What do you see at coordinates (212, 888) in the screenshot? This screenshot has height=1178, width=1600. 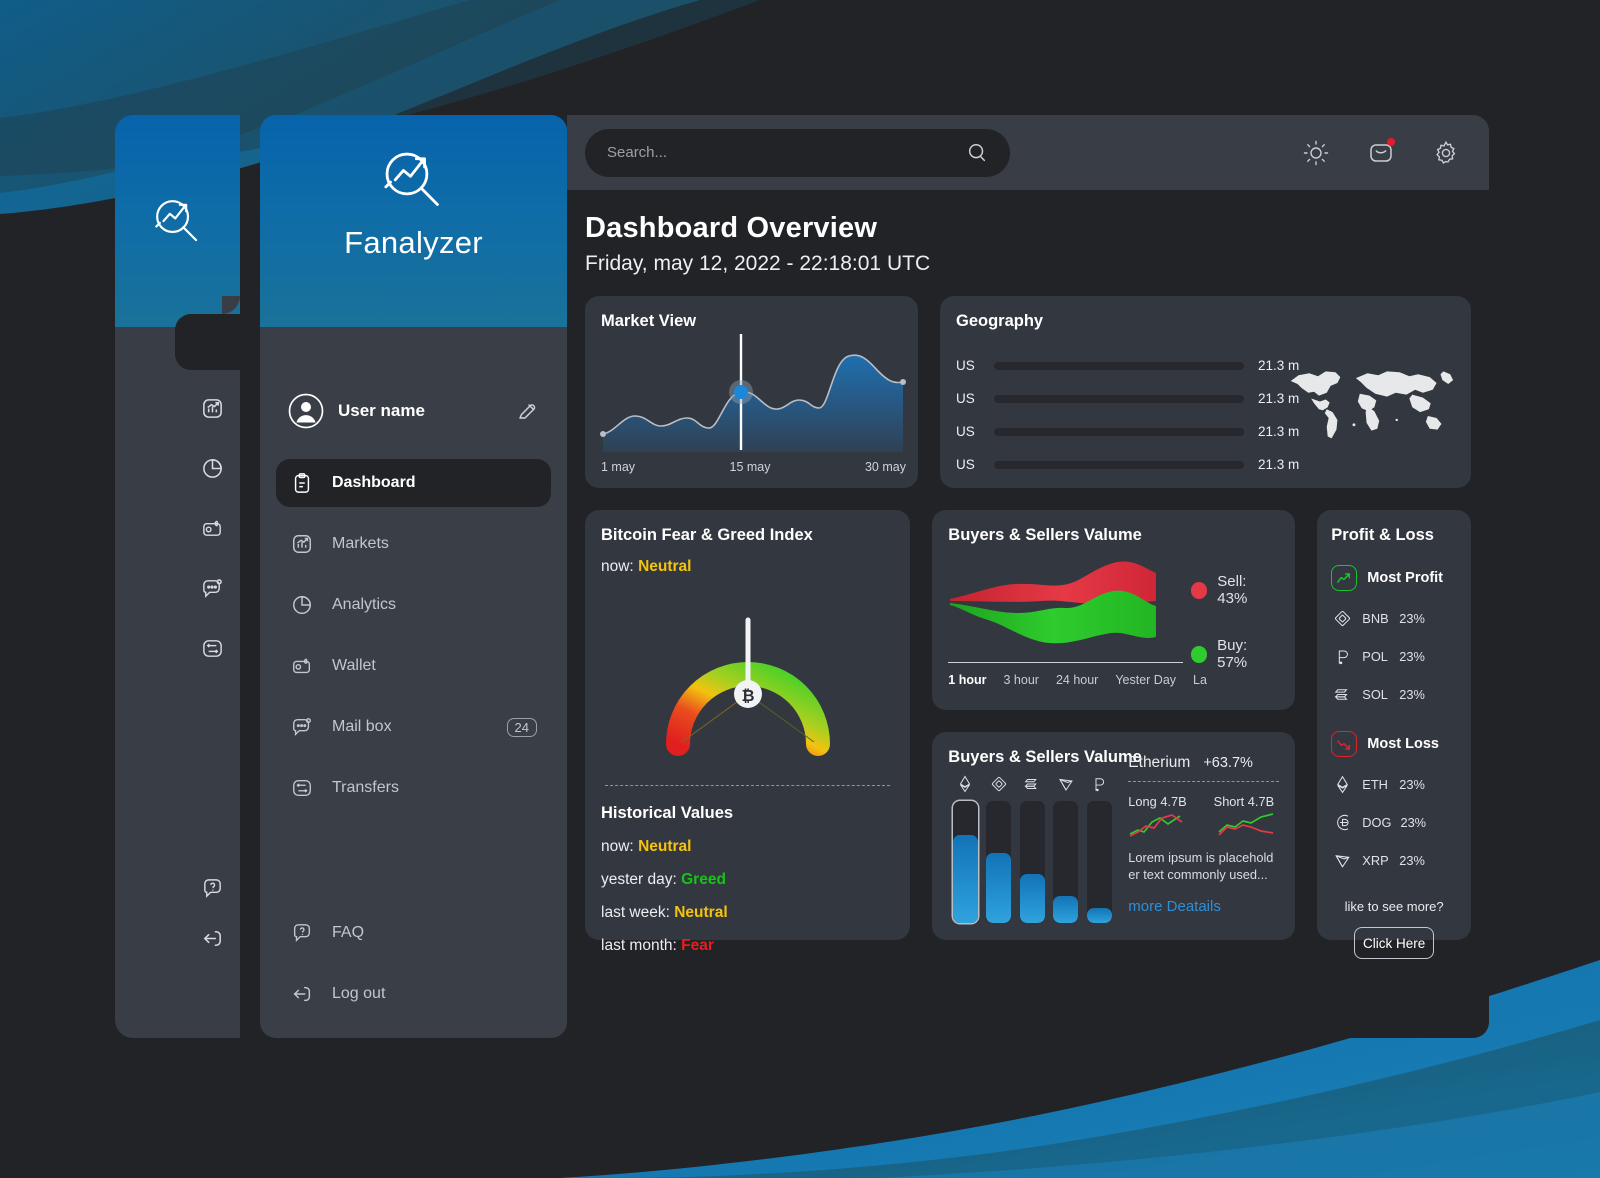 I see `rail-item-faq` at bounding box center [212, 888].